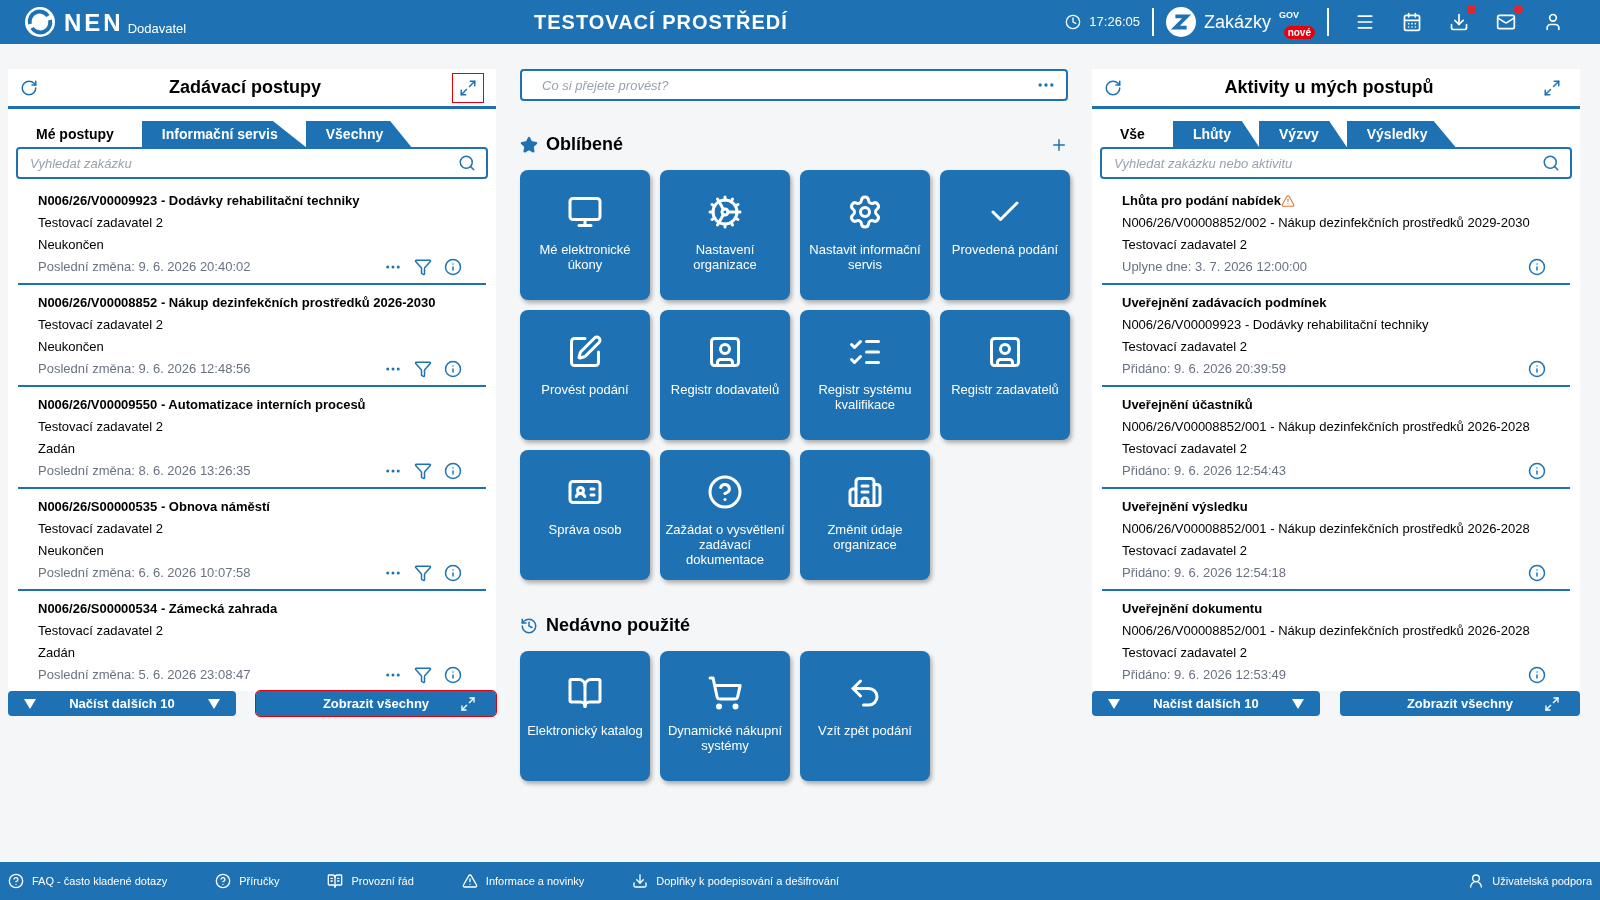  Describe the element at coordinates (865, 235) in the screenshot. I see `shortcut-tile: Nastavit informační servis` at that location.